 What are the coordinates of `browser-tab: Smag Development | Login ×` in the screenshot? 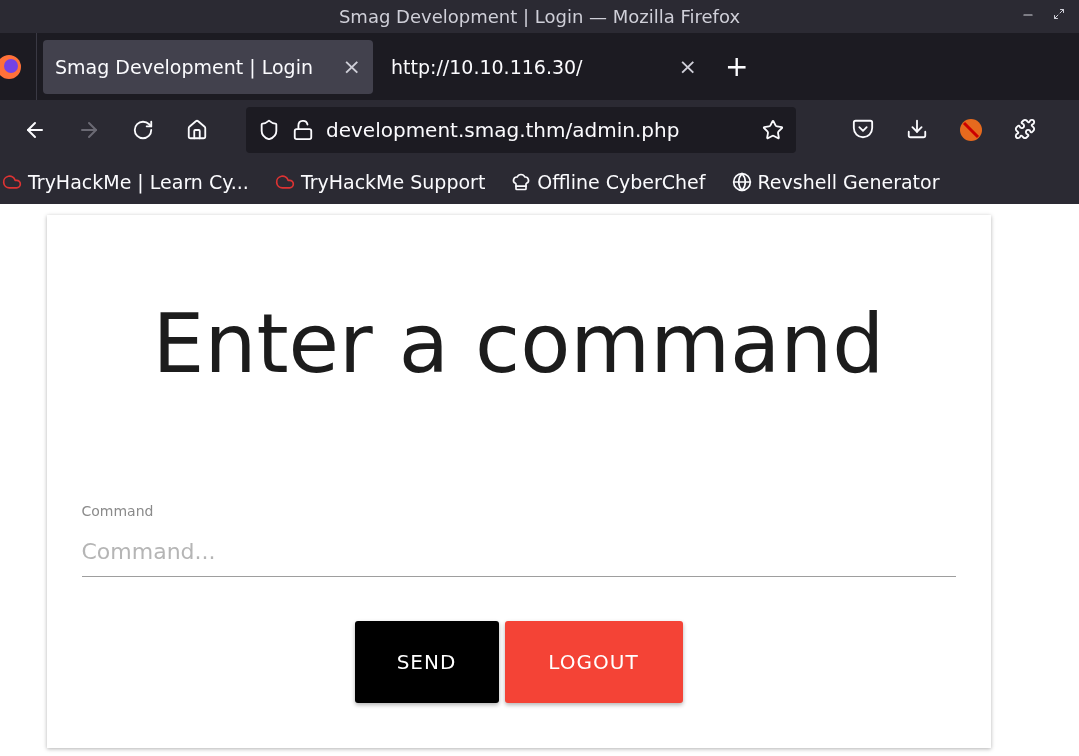 It's located at (208, 66).